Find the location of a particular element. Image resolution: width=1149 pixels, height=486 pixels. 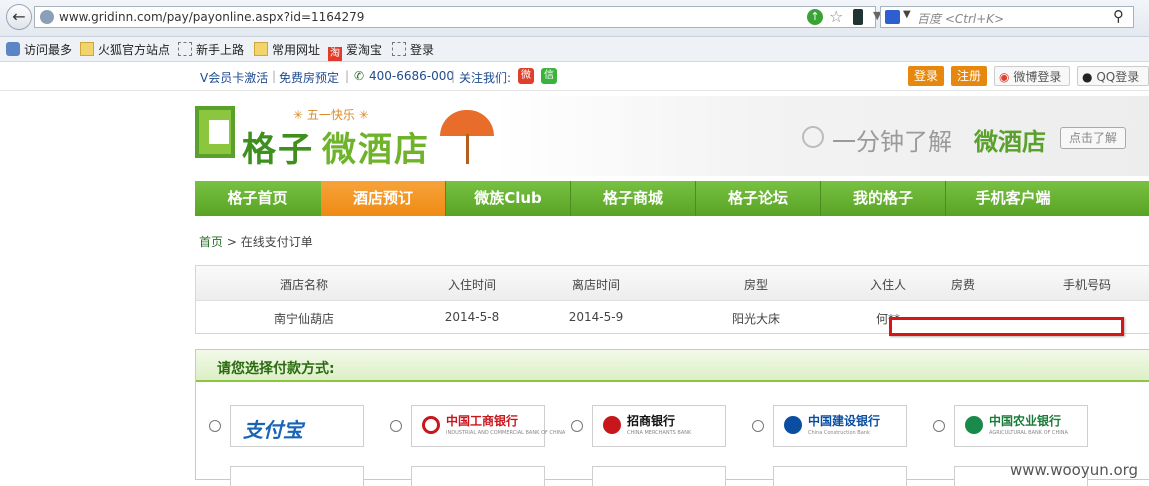

free-booking-link: 免费房预定 is located at coordinates (309, 77).